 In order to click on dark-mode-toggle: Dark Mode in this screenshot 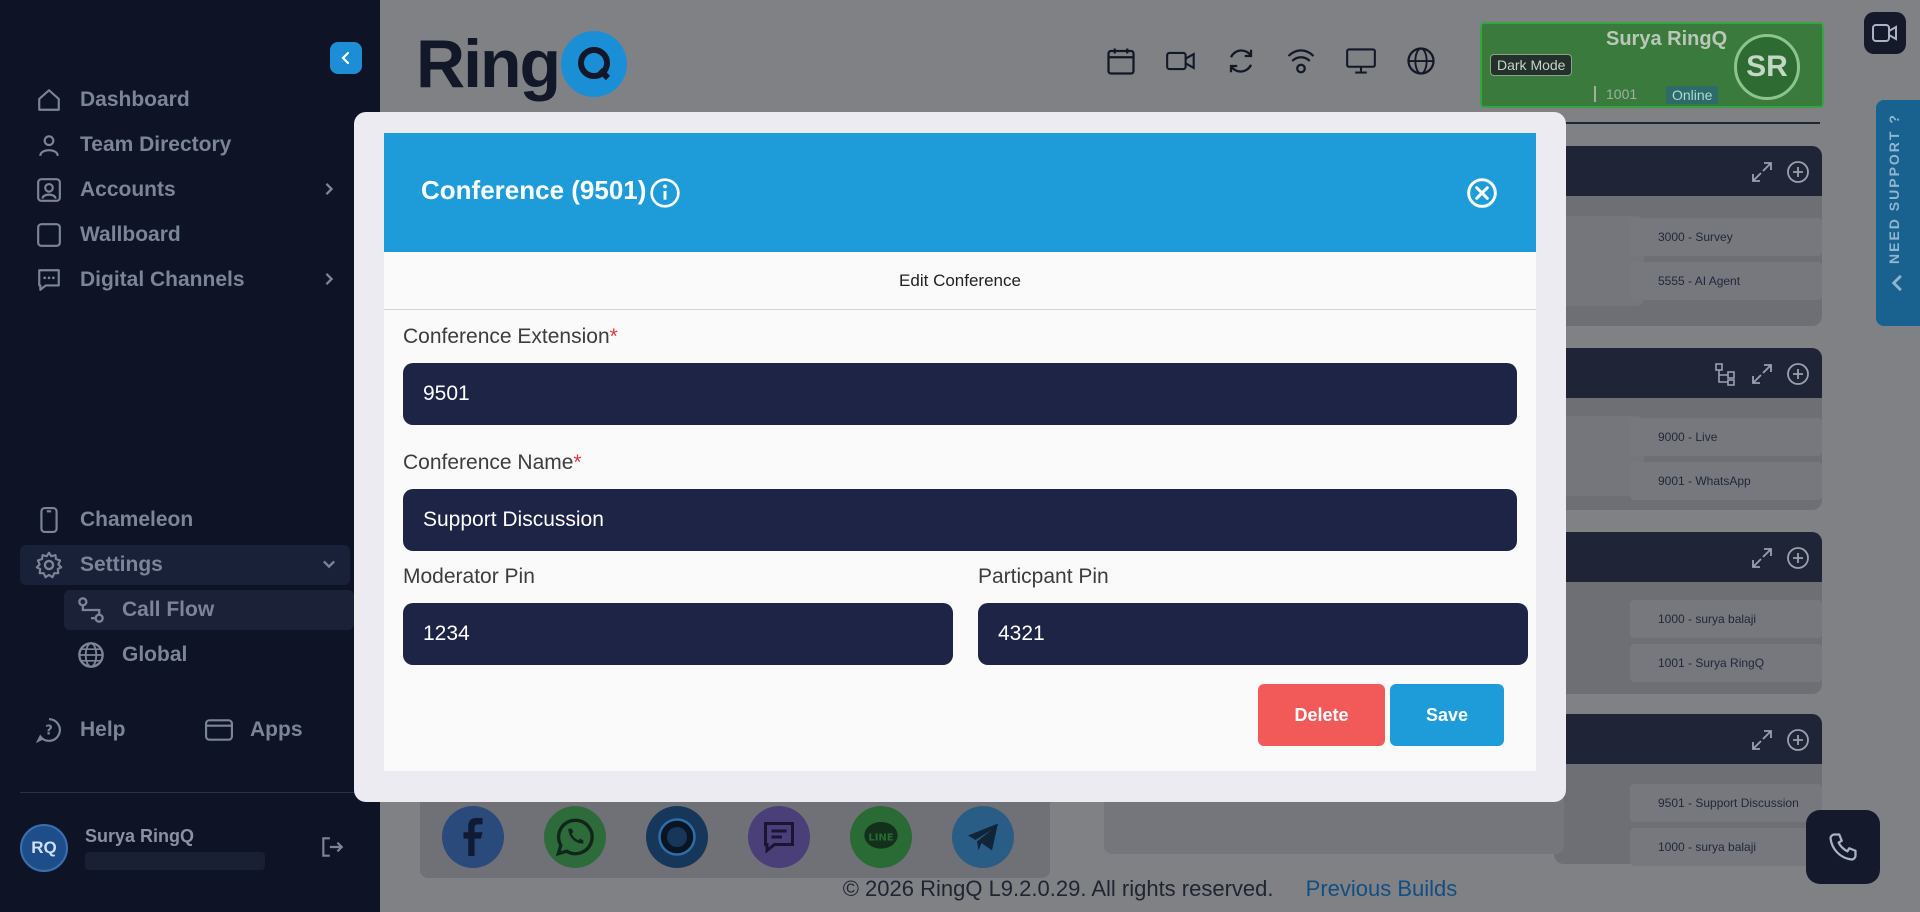, I will do `click(1531, 65)`.